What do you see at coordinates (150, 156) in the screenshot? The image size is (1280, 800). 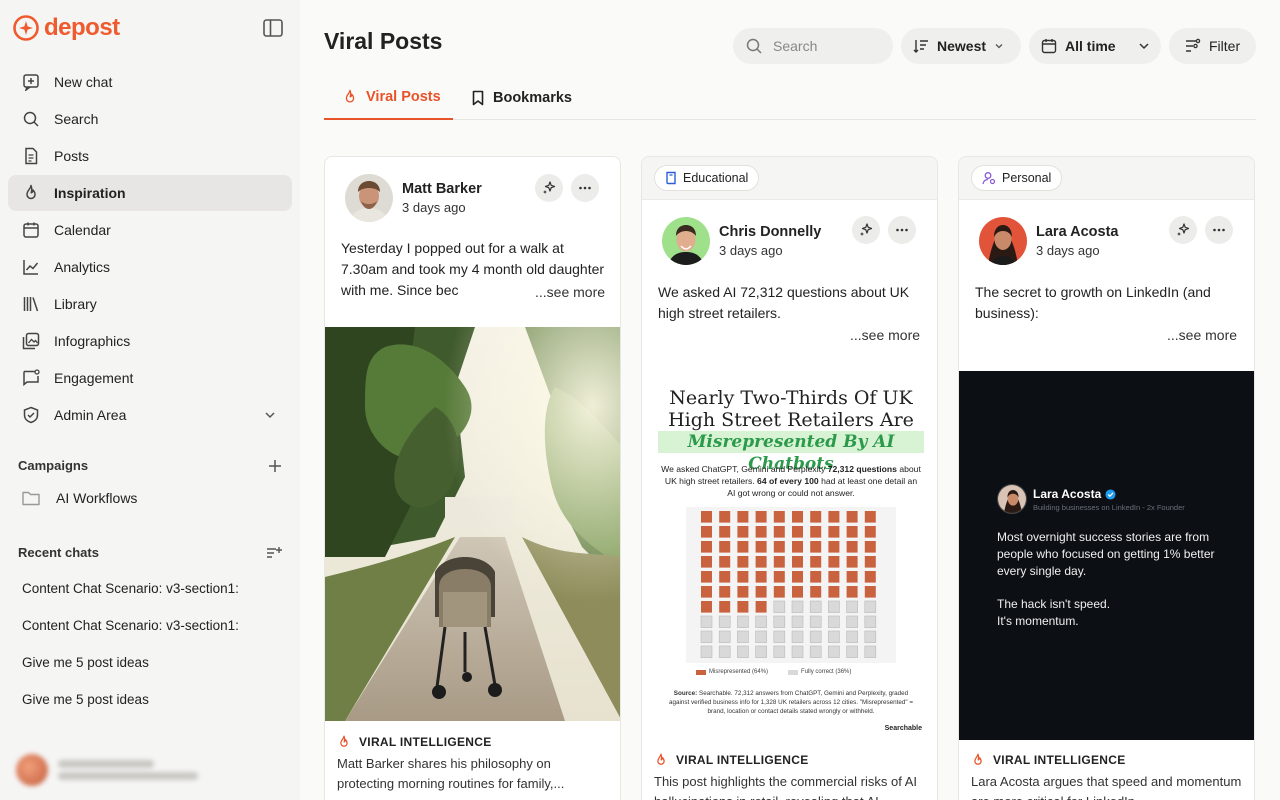 I see `sidebar-item-posts: Posts` at bounding box center [150, 156].